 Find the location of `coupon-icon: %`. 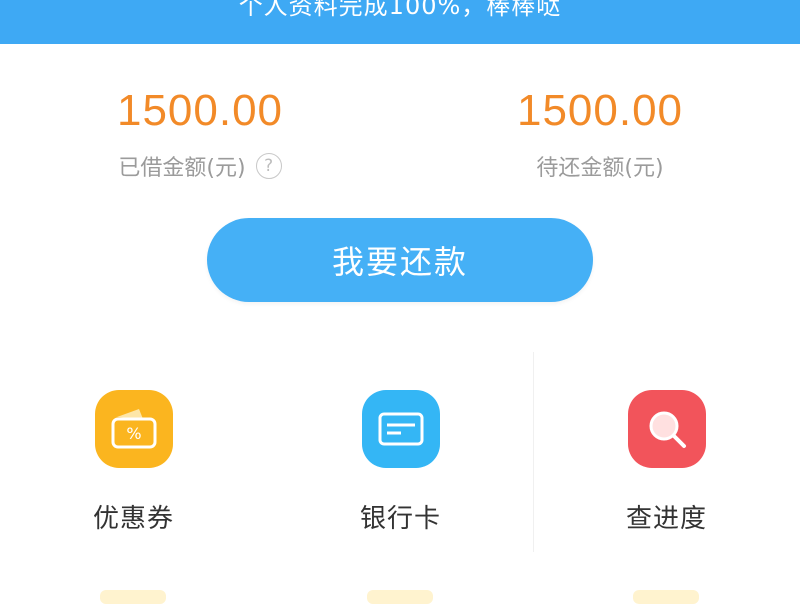

coupon-icon: % is located at coordinates (133, 429).